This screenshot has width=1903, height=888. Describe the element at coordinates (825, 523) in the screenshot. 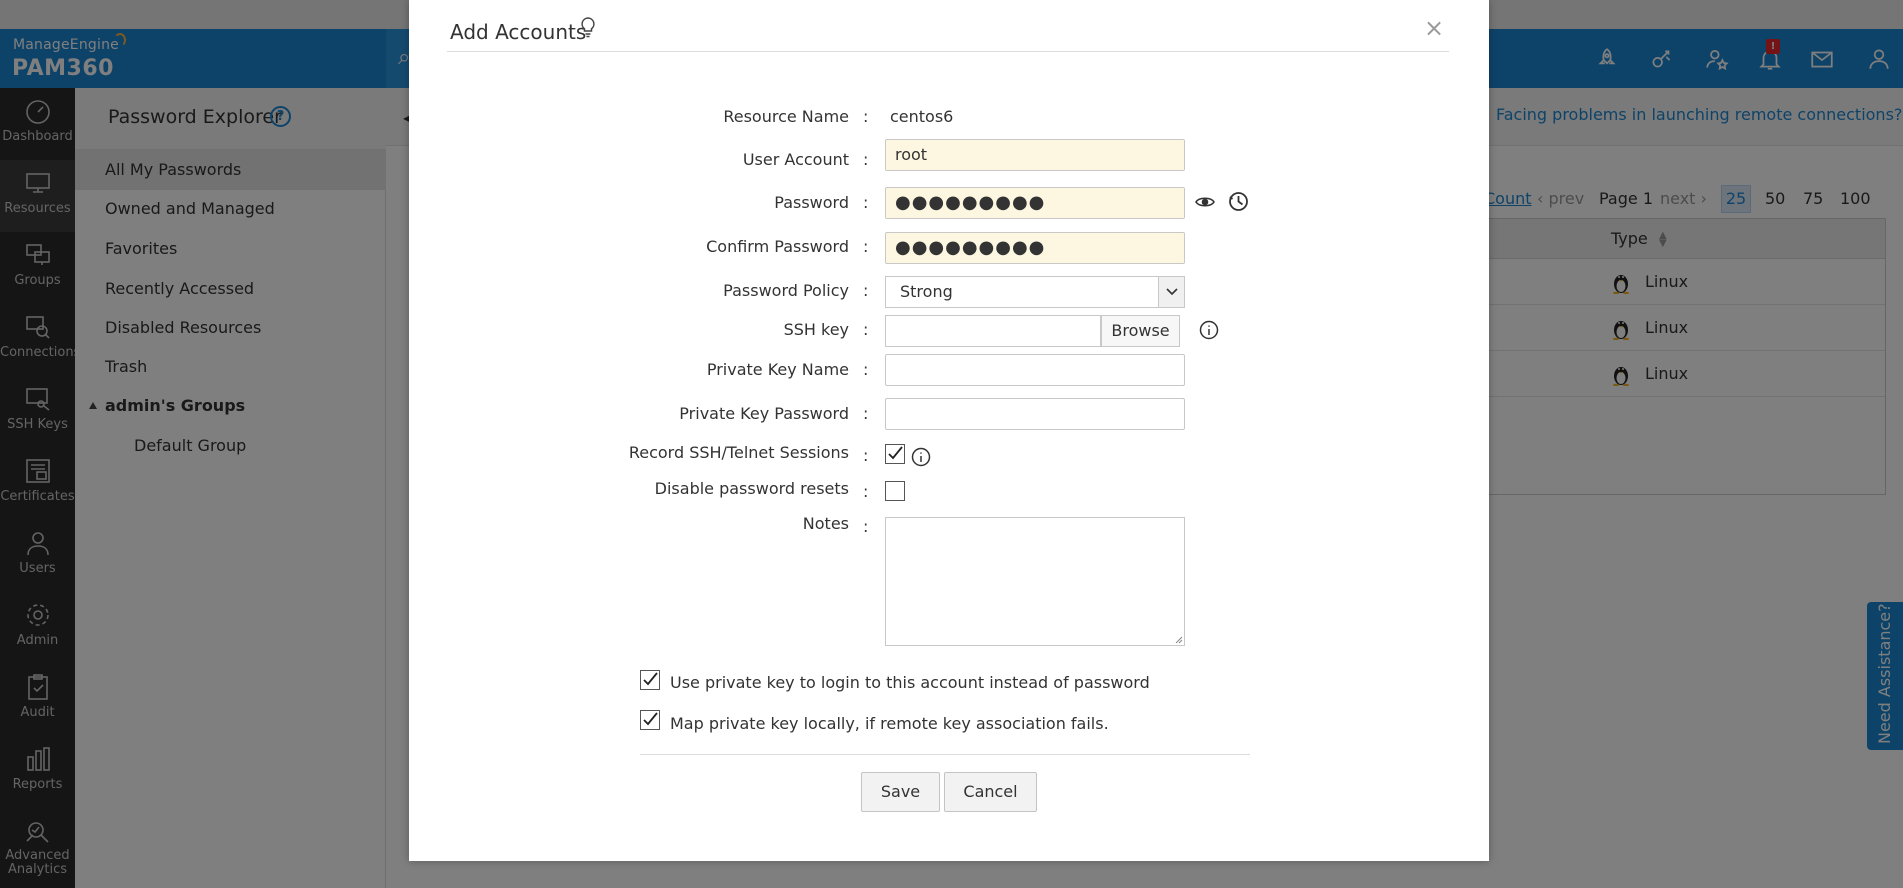

I see `notes-label: Notes` at that location.